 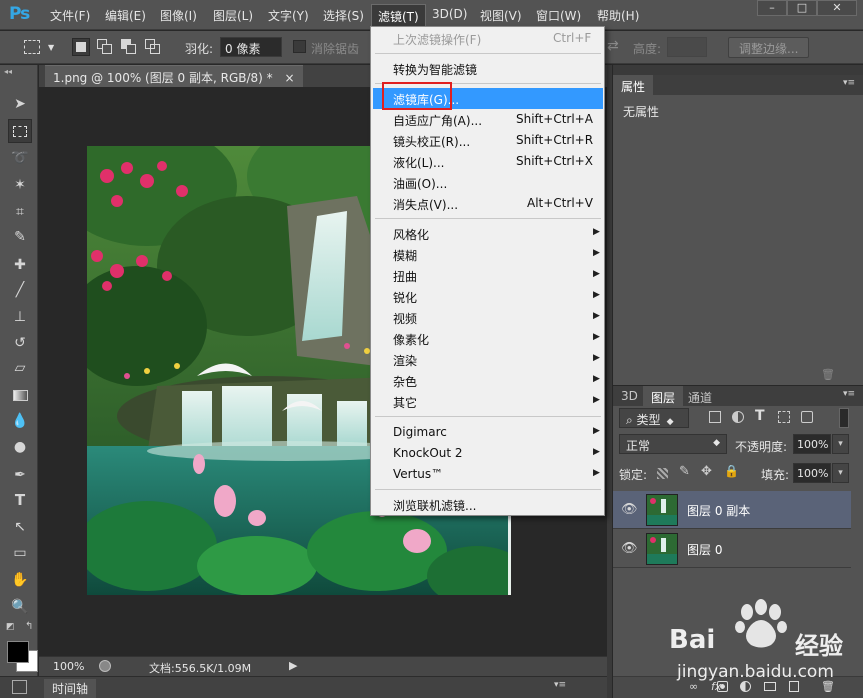 What do you see at coordinates (760, 416) in the screenshot?
I see `filter-type-layers-icon: T` at bounding box center [760, 416].